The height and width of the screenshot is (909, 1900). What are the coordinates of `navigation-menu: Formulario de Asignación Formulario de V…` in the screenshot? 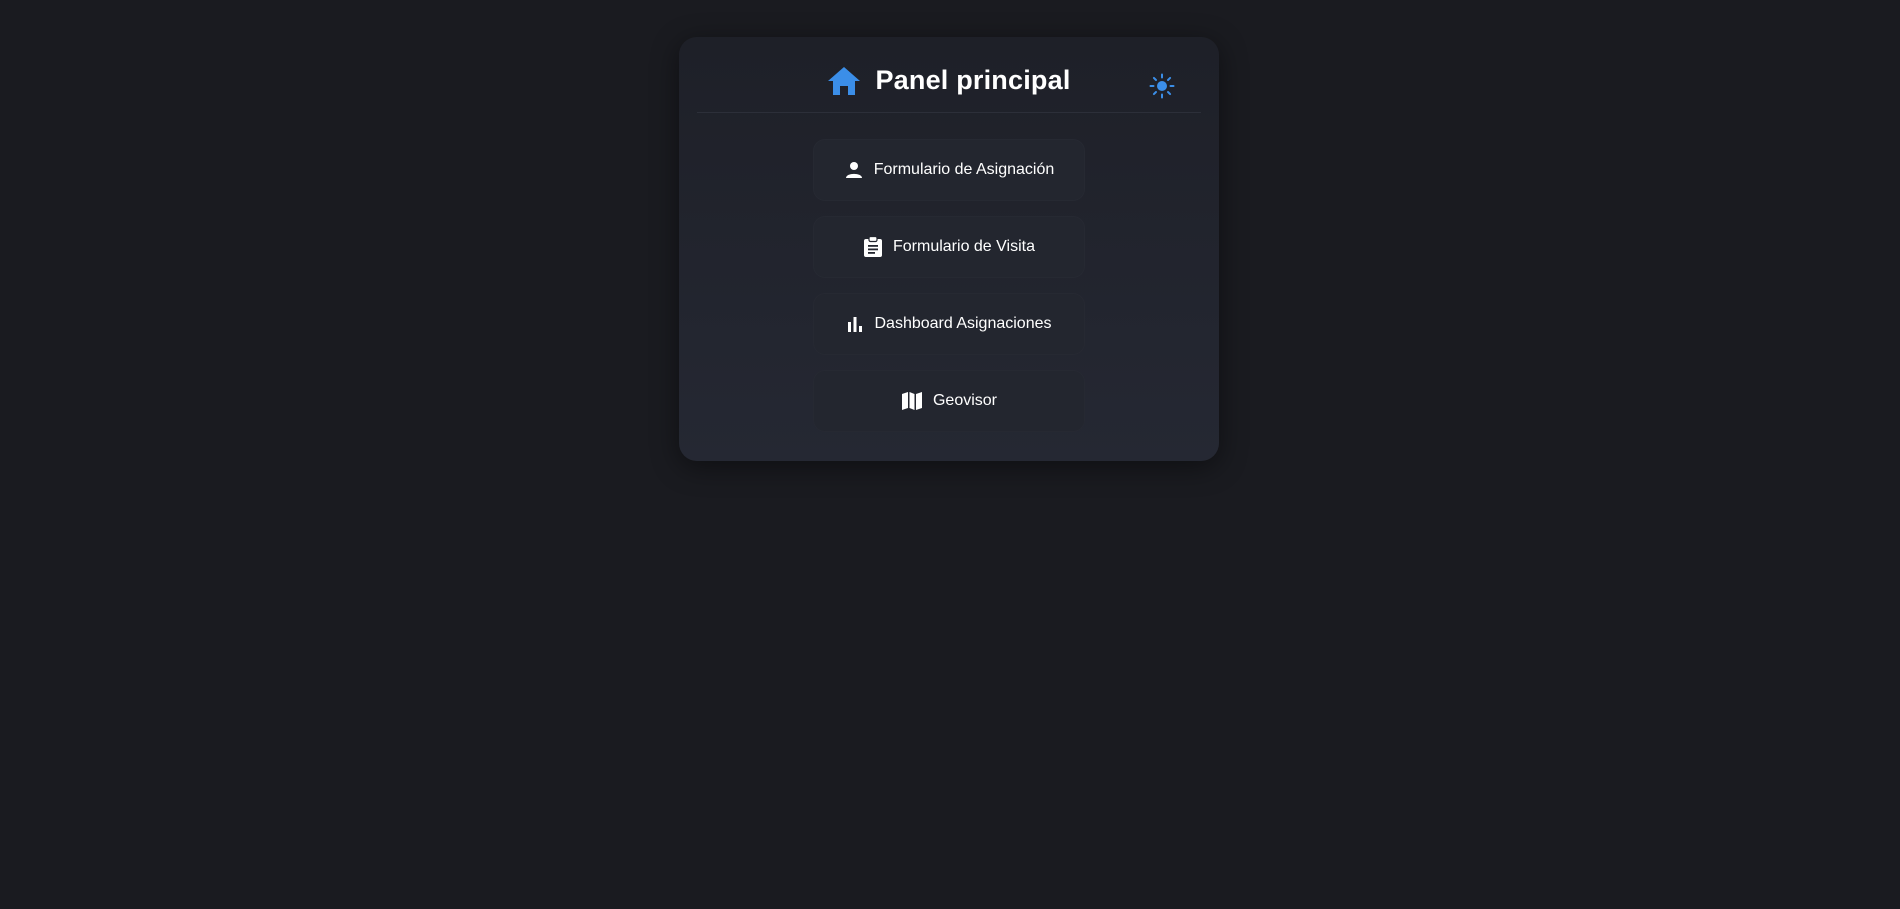 It's located at (949, 293).